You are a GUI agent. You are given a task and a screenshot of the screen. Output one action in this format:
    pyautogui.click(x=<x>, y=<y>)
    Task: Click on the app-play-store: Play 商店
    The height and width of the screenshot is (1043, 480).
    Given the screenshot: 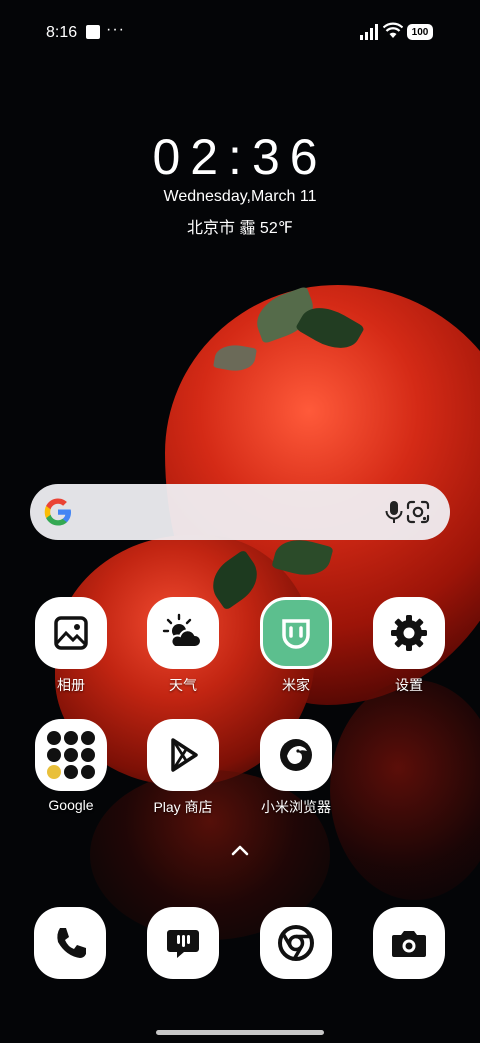 What is the action you would take?
    pyautogui.click(x=183, y=768)
    